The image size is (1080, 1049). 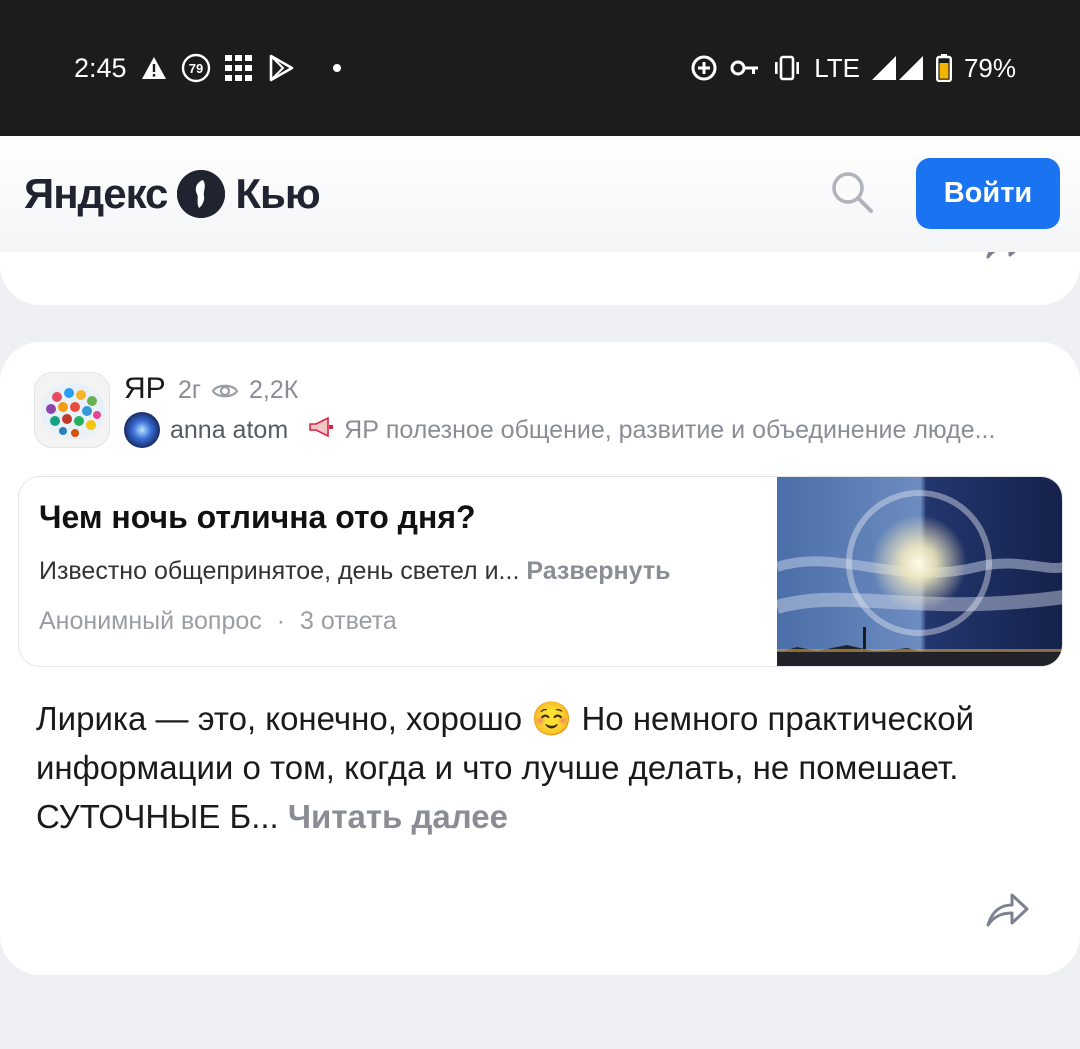 I want to click on grid-icon, so click(x=238, y=68).